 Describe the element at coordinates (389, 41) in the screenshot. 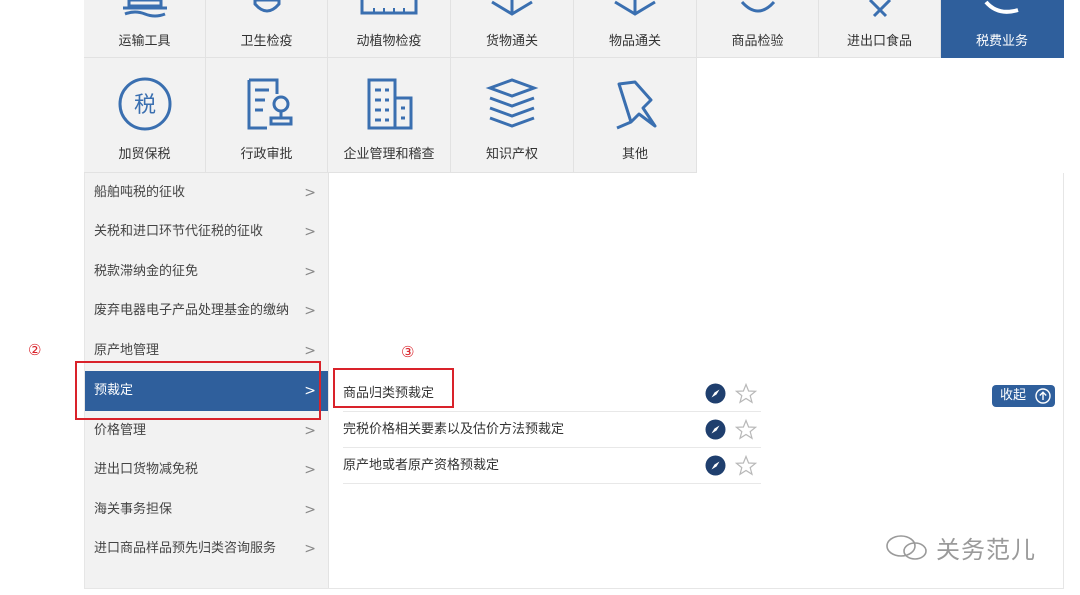

I see `category-label: 动植物检疫` at that location.